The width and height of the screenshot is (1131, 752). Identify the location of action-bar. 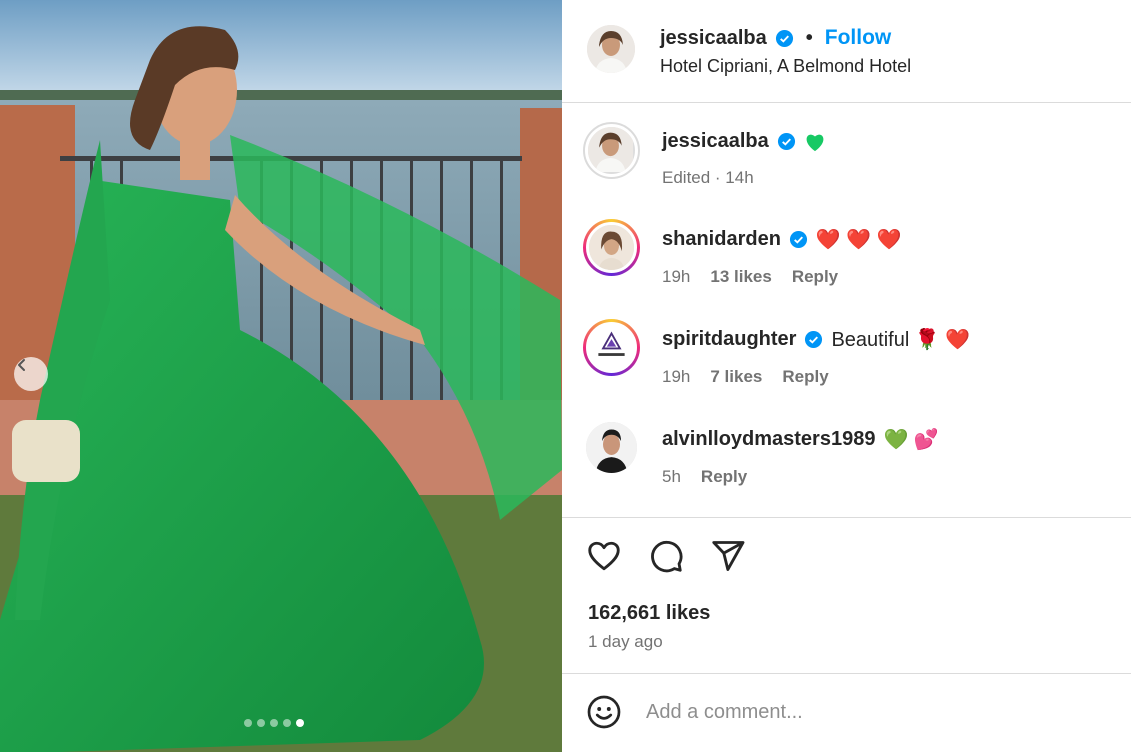
(666, 556).